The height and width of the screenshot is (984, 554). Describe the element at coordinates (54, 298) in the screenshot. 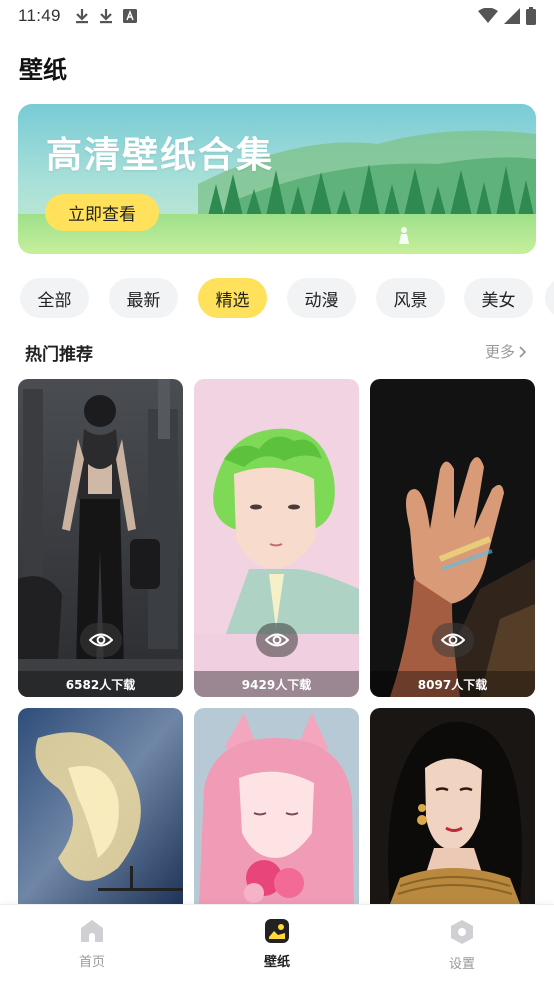

I see `tab-all: 全部` at that location.